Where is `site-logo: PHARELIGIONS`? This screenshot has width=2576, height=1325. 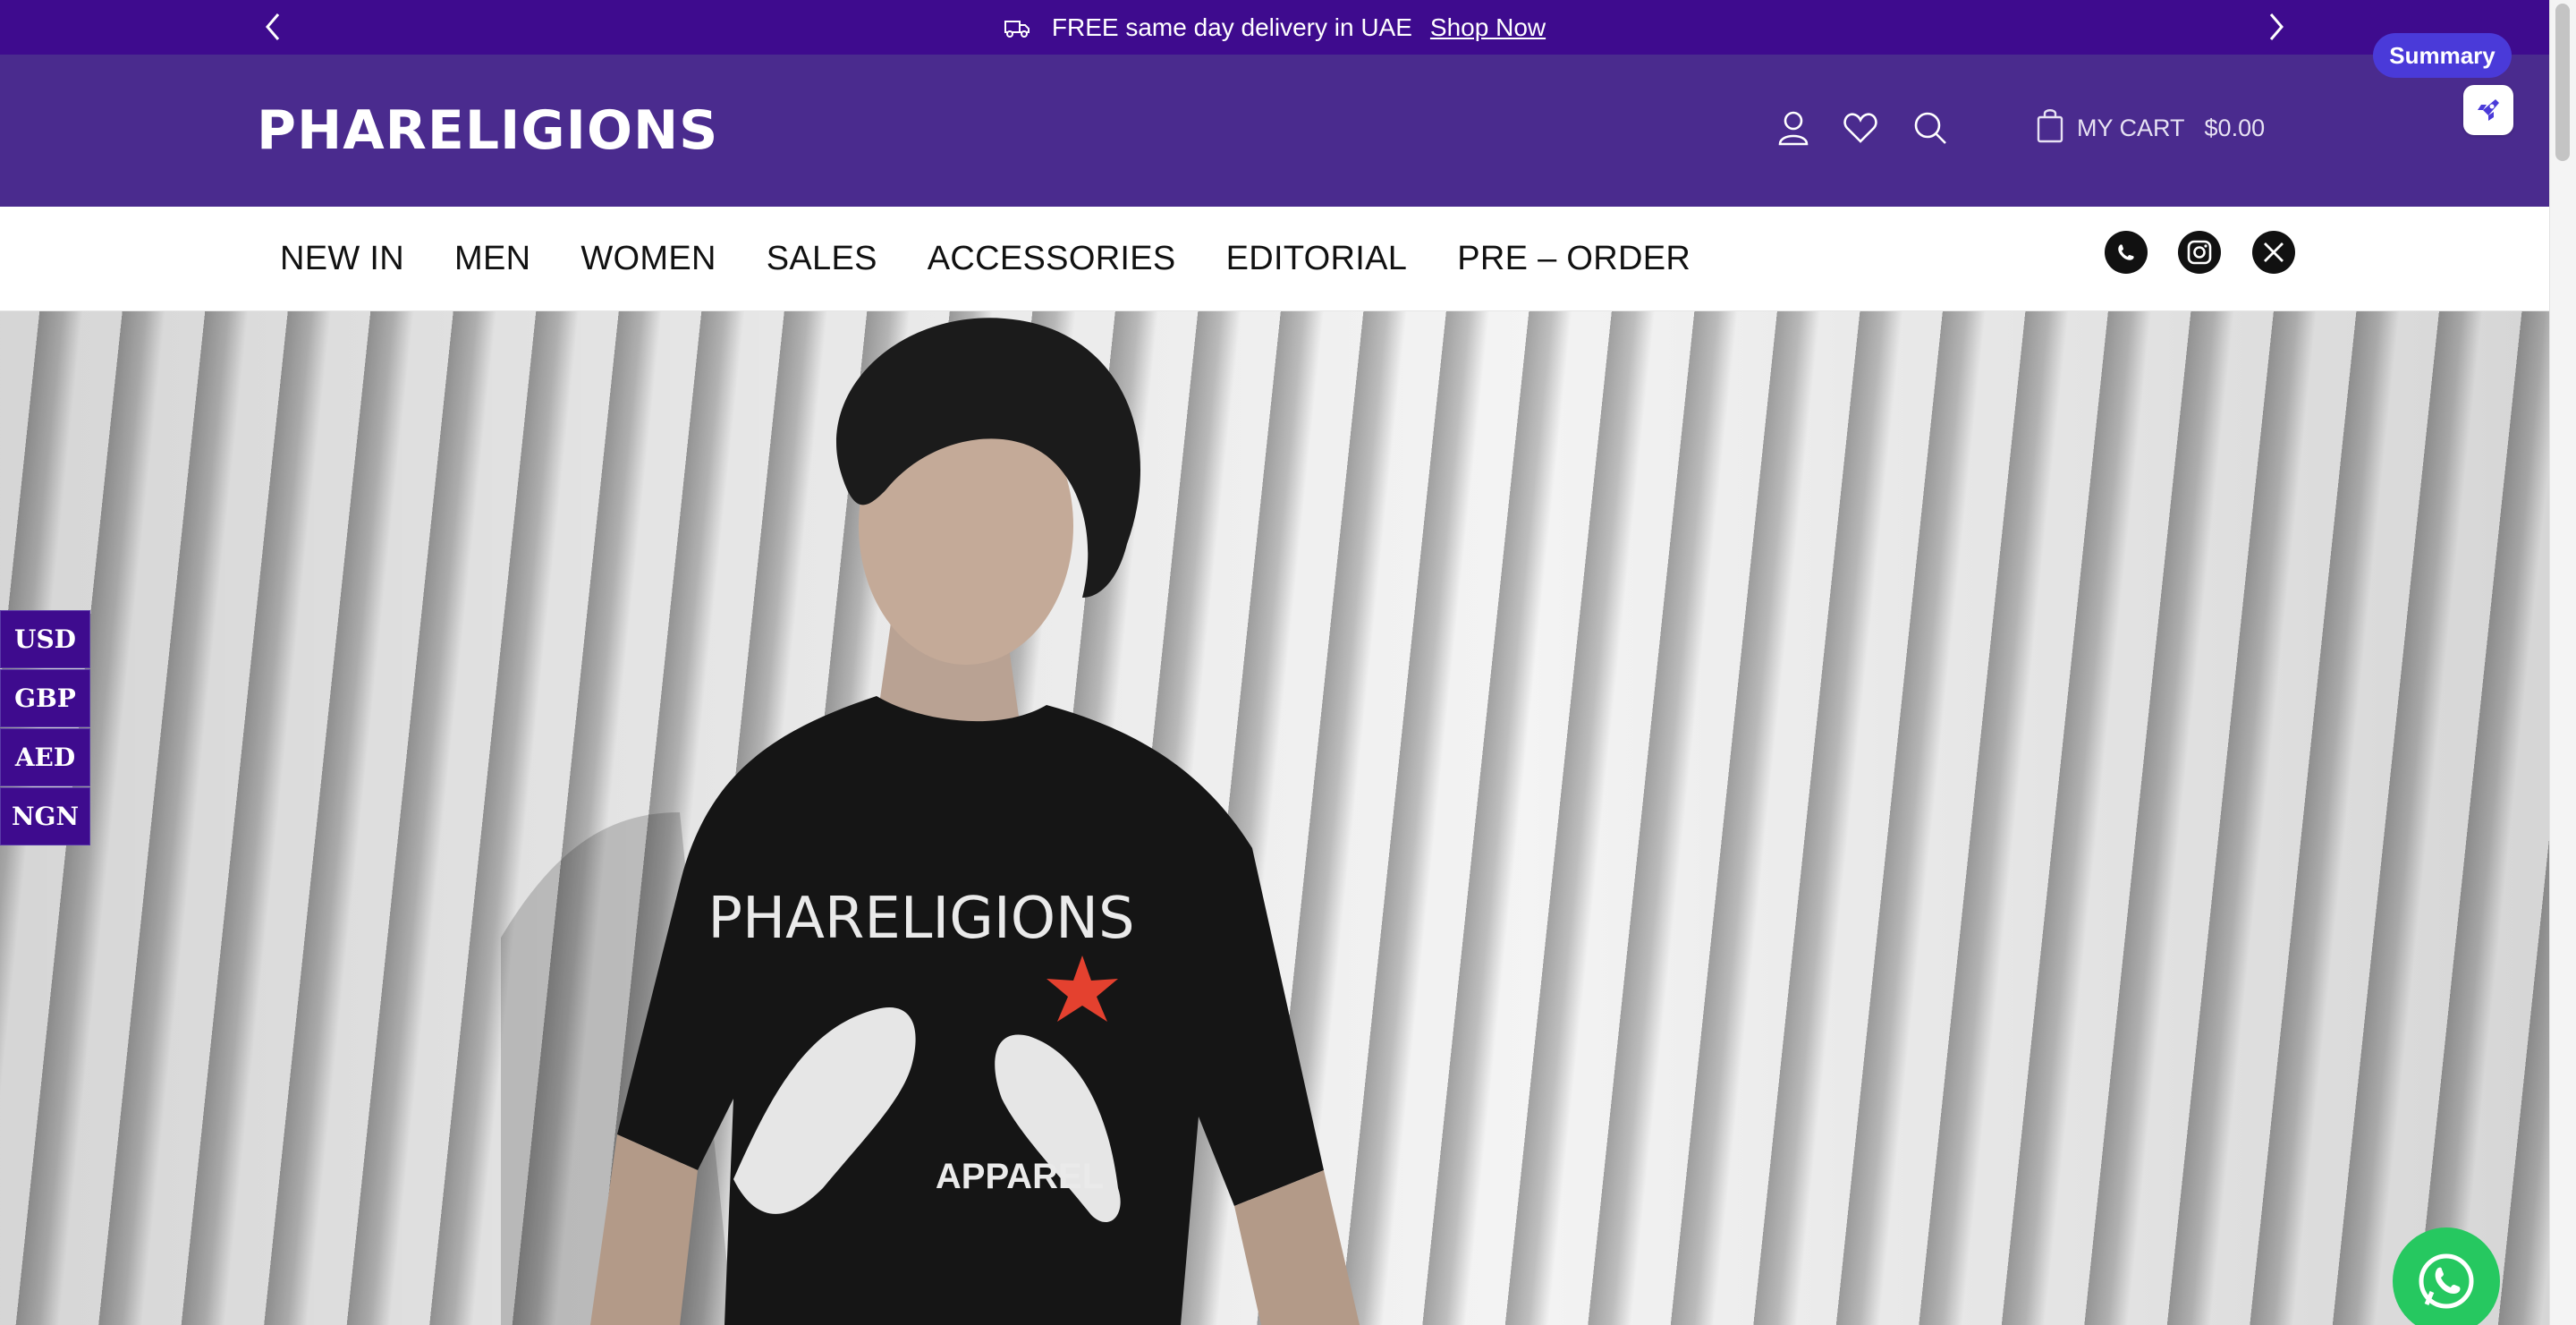
site-logo: PHARELIGIONS is located at coordinates (487, 130).